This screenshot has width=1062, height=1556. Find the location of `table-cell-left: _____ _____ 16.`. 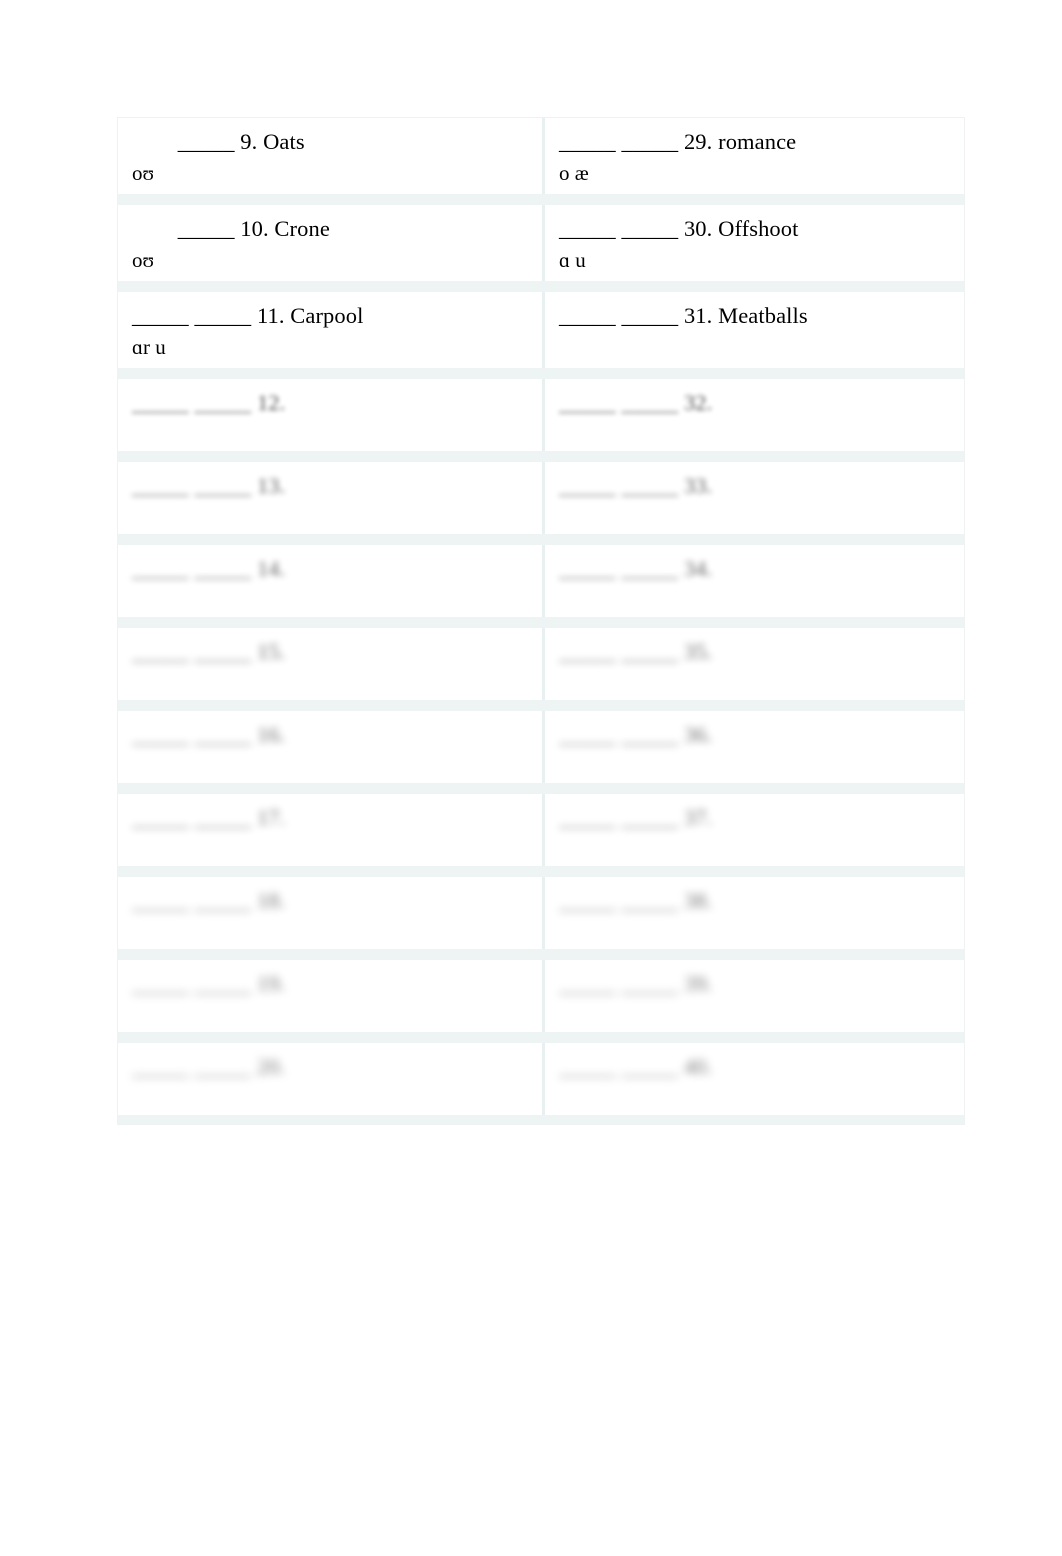

table-cell-left: _____ _____ 16. is located at coordinates (331, 747).